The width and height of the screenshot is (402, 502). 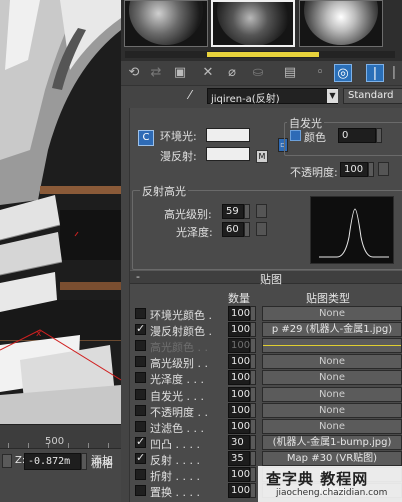 What do you see at coordinates (314, 172) in the screenshot?
I see `opacity-label: 不透明度:` at bounding box center [314, 172].